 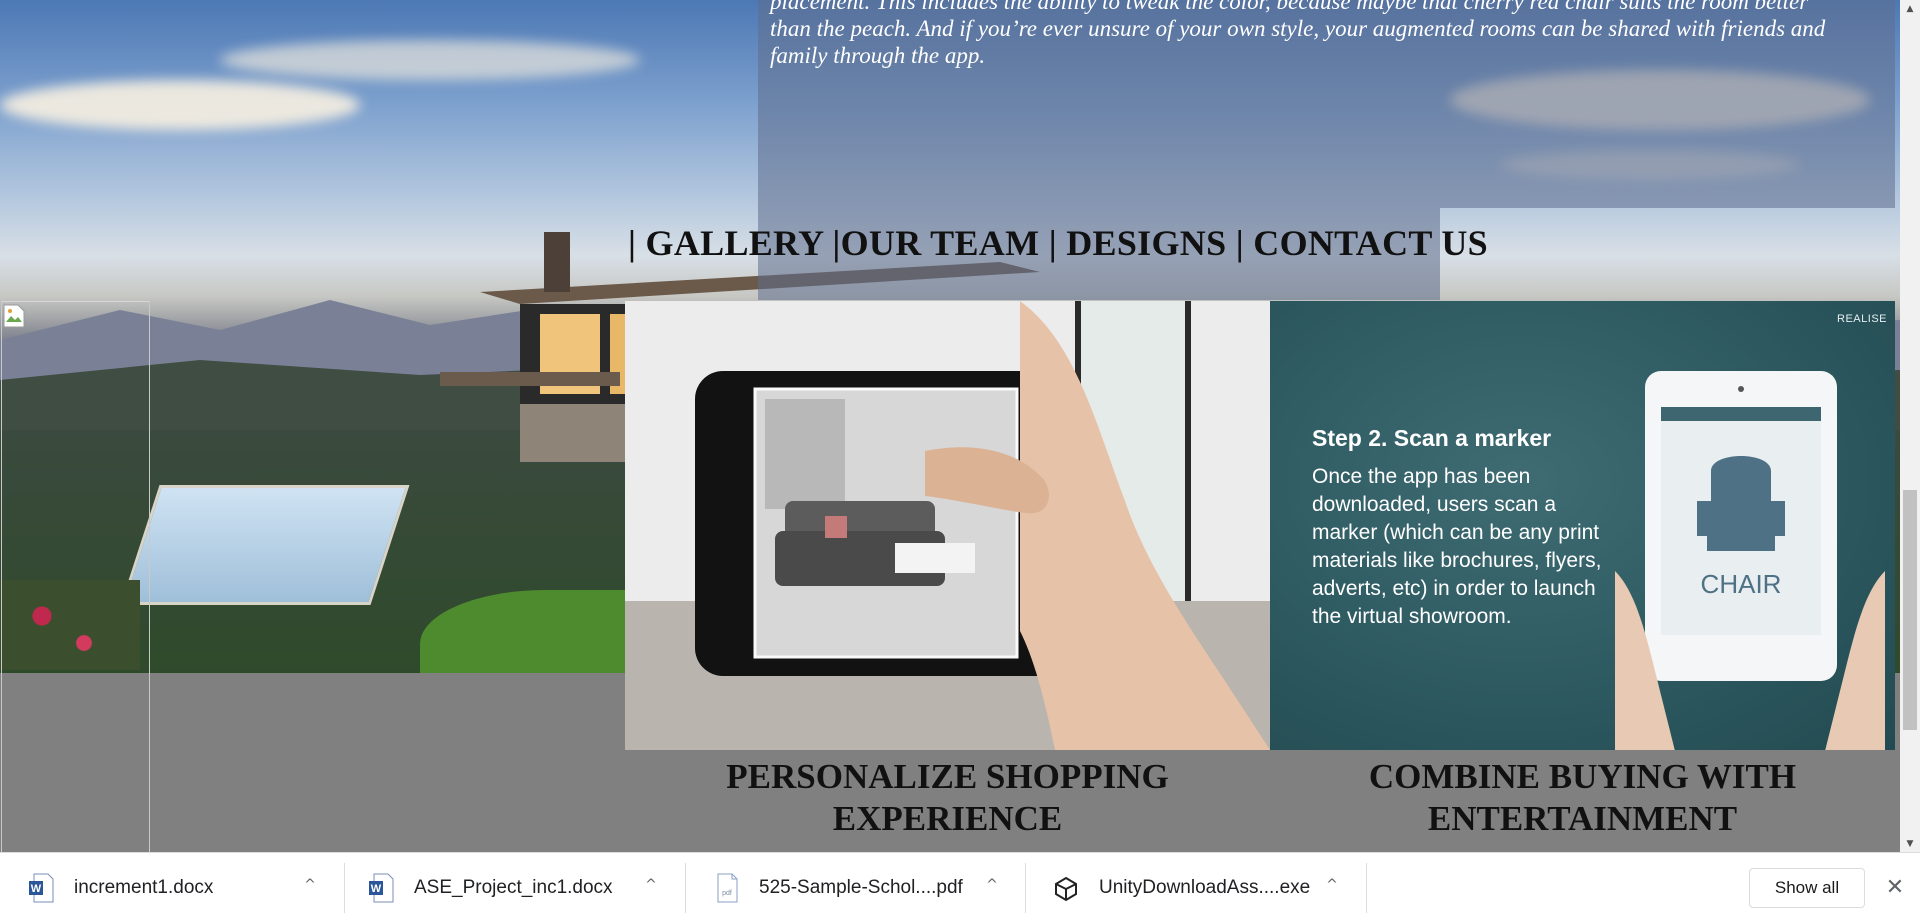 What do you see at coordinates (1807, 888) in the screenshot?
I see `show-all-button: Show all` at bounding box center [1807, 888].